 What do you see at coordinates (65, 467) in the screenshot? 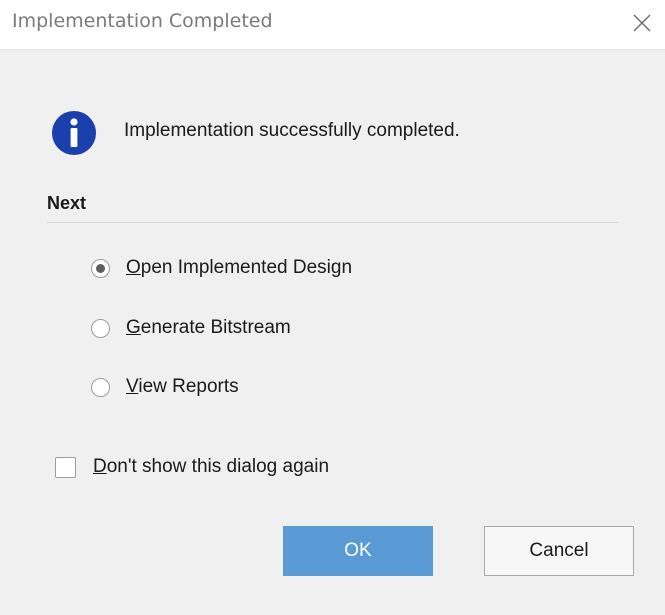
I see `dont-show-again-checkbox` at bounding box center [65, 467].